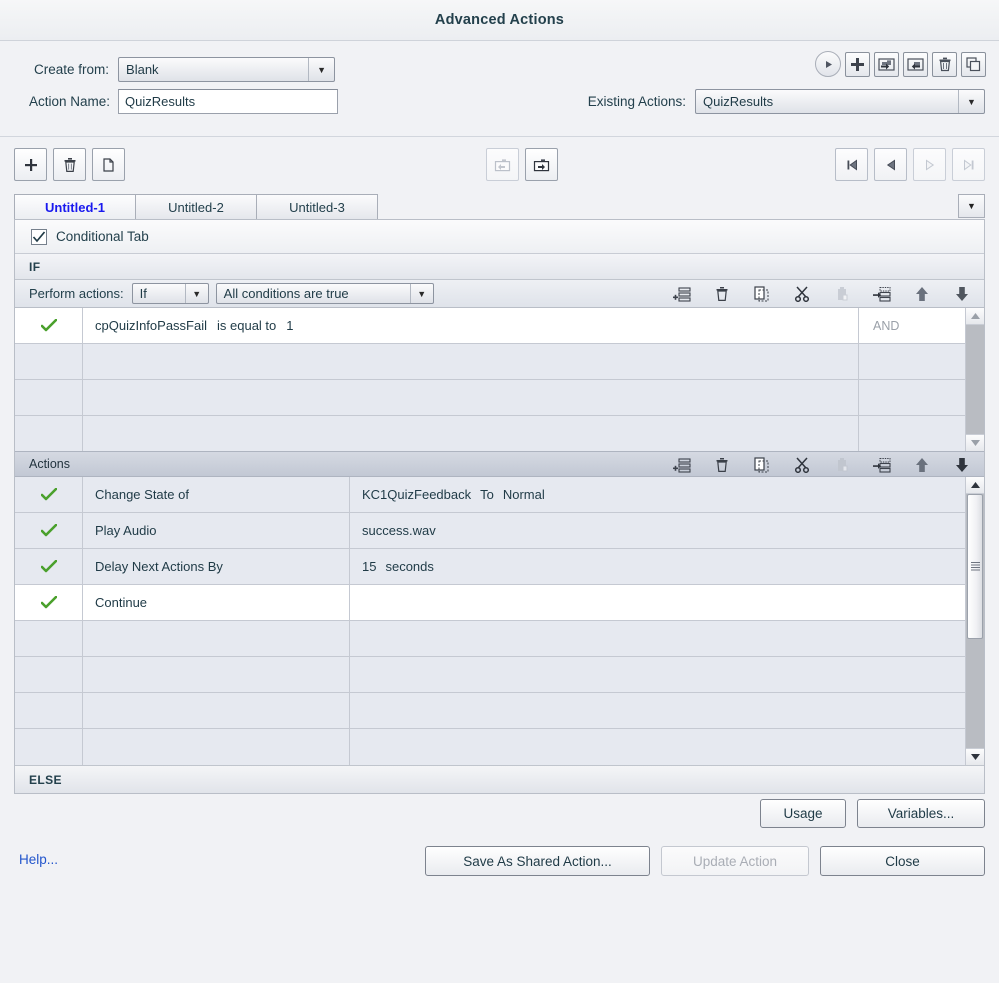 This screenshot has height=983, width=999. What do you see at coordinates (170, 293) in the screenshot?
I see `perform-actions-dropdown: If ▼` at bounding box center [170, 293].